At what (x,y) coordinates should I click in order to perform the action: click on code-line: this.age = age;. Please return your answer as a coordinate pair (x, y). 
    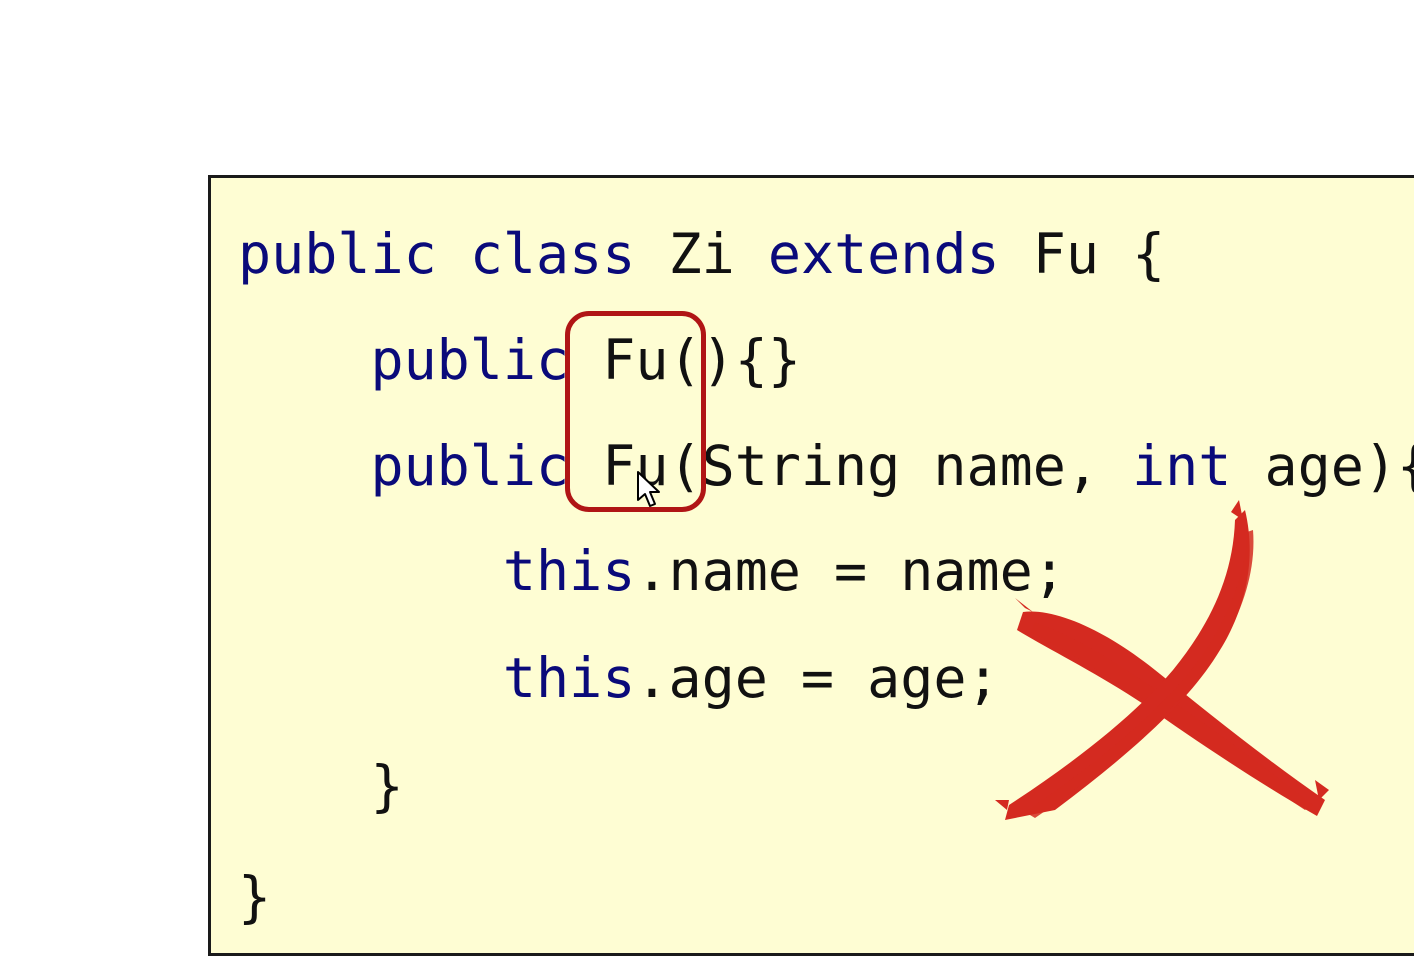
    Looking at the image, I should click on (619, 678).